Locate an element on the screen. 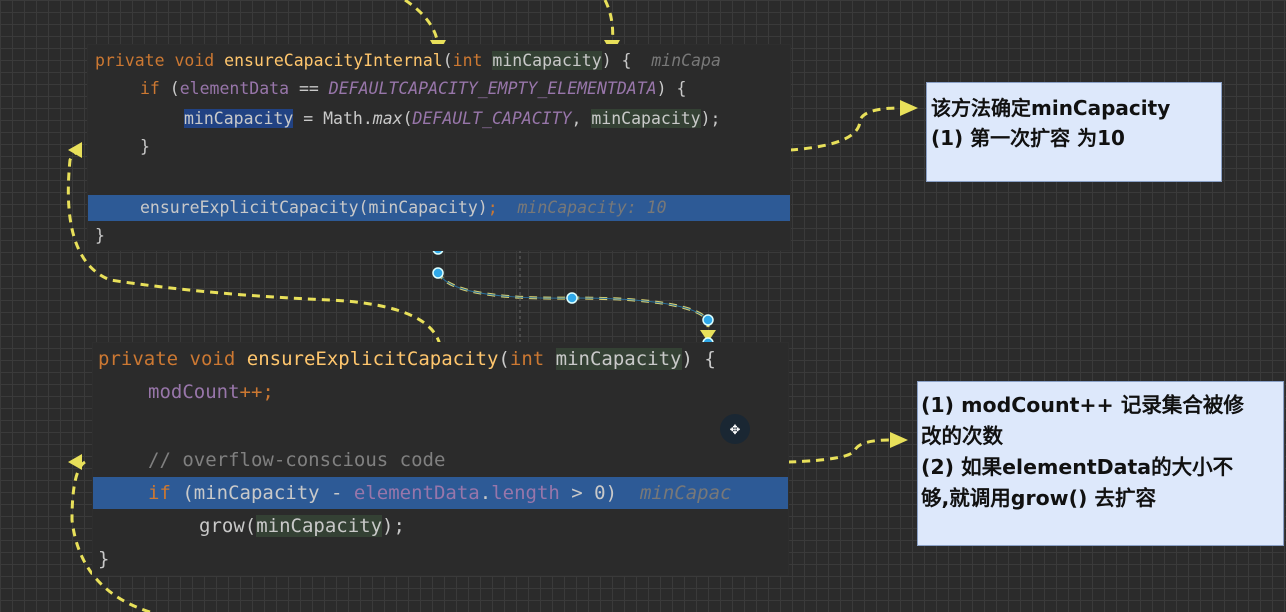  code-text: , is located at coordinates (581, 118).